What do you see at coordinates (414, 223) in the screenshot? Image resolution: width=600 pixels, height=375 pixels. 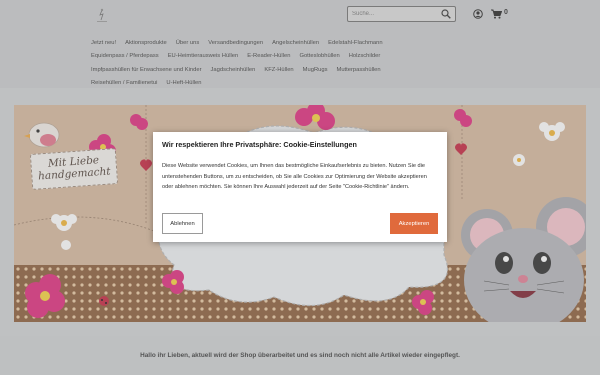 I see `accept-cookies-button: Akzeptieren` at bounding box center [414, 223].